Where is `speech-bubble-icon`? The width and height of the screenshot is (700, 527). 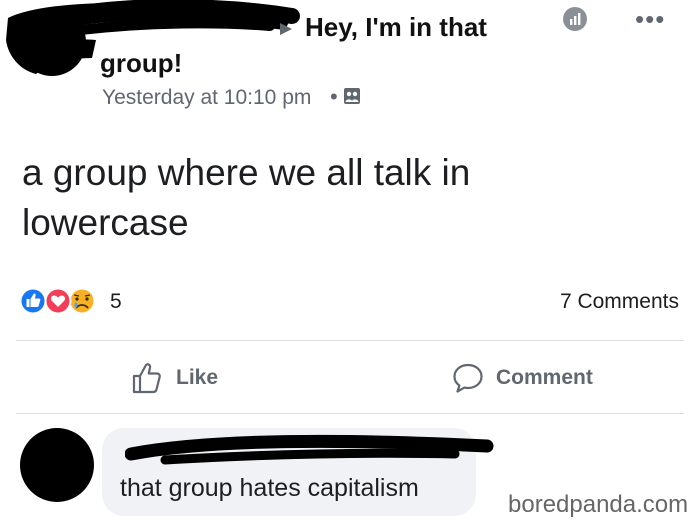 speech-bubble-icon is located at coordinates (468, 378).